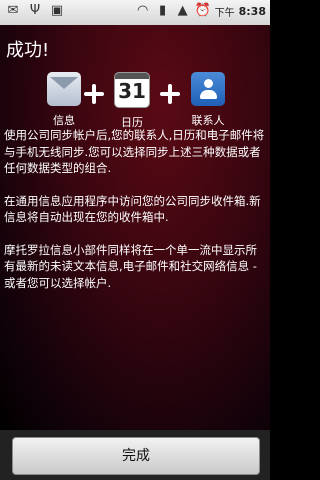 Image resolution: width=320 pixels, height=480 pixels. Describe the element at coordinates (135, 12) in the screenshot. I see `status-bar: ✉ Ψ ▣ ◠ ▮ ▲ ⏰ 下午 8:38` at that location.